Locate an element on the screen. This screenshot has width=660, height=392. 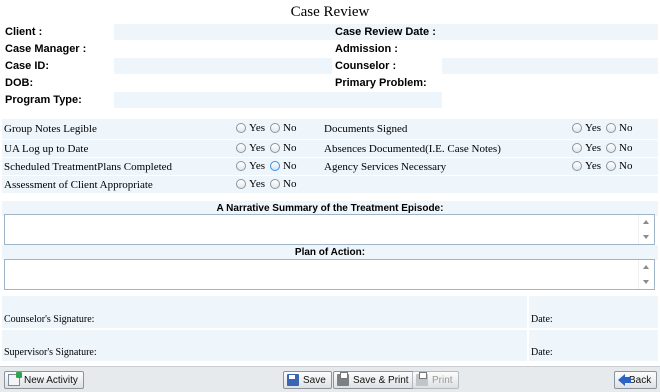
save-label: Save is located at coordinates (314, 380).